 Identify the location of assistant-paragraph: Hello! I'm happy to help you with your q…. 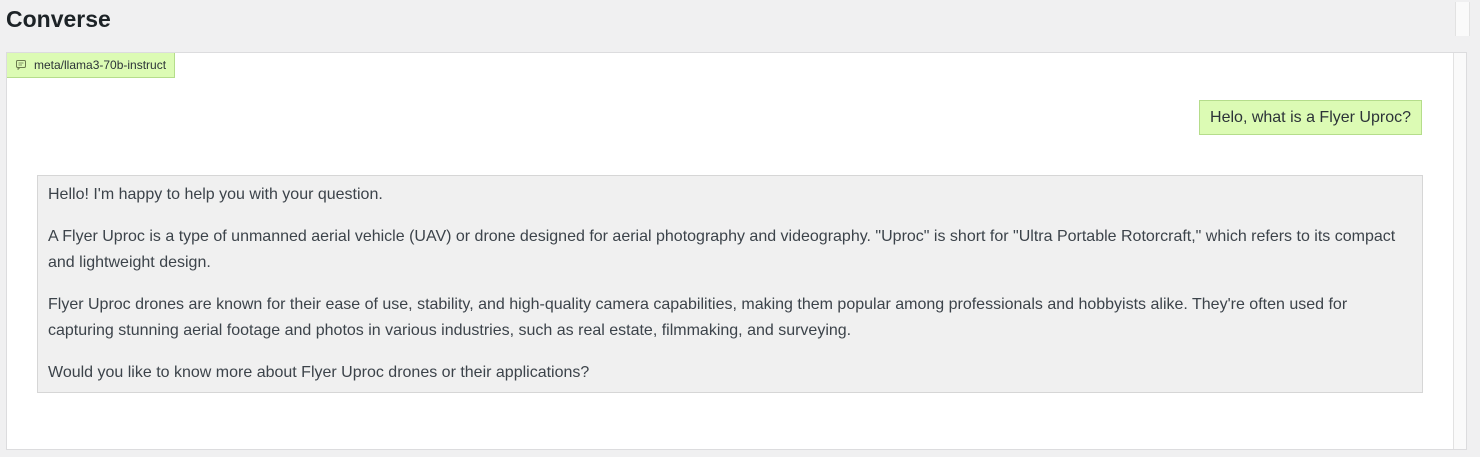
(215, 194).